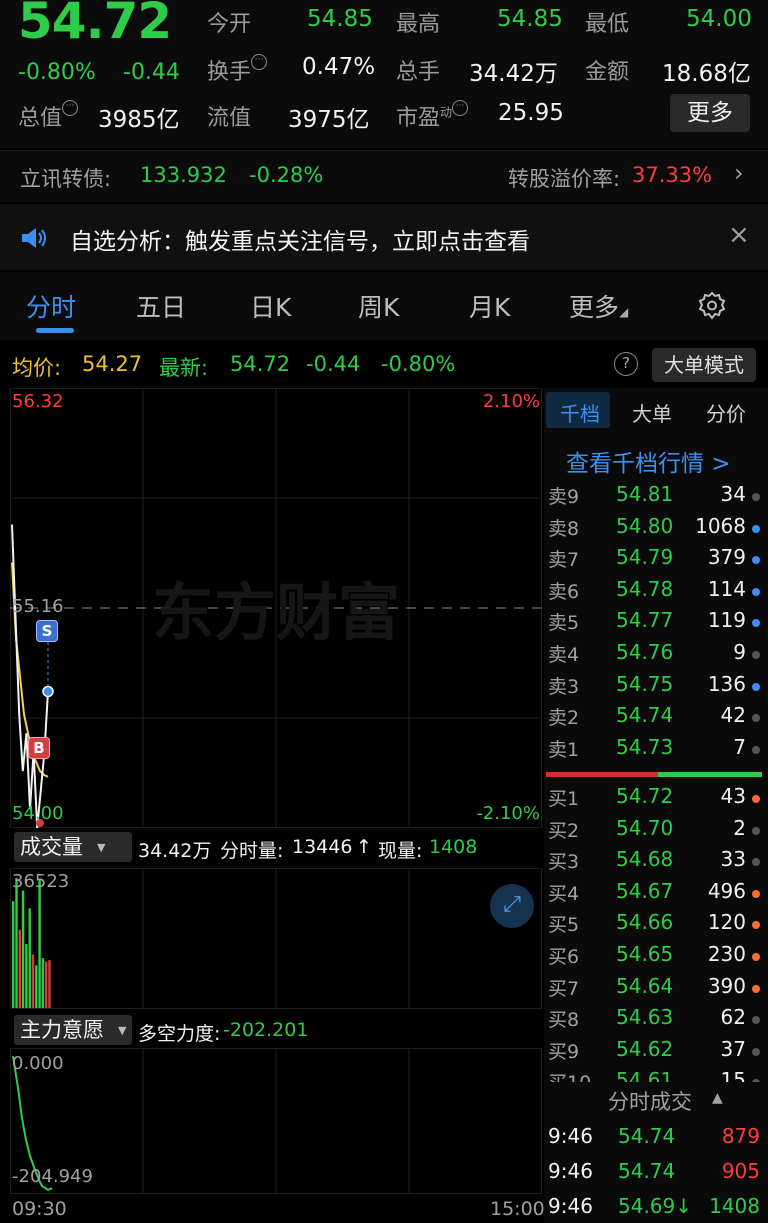 This screenshot has height=1223, width=768. Describe the element at coordinates (645, 683) in the screenshot. I see `ask-price: 54.75` at that location.